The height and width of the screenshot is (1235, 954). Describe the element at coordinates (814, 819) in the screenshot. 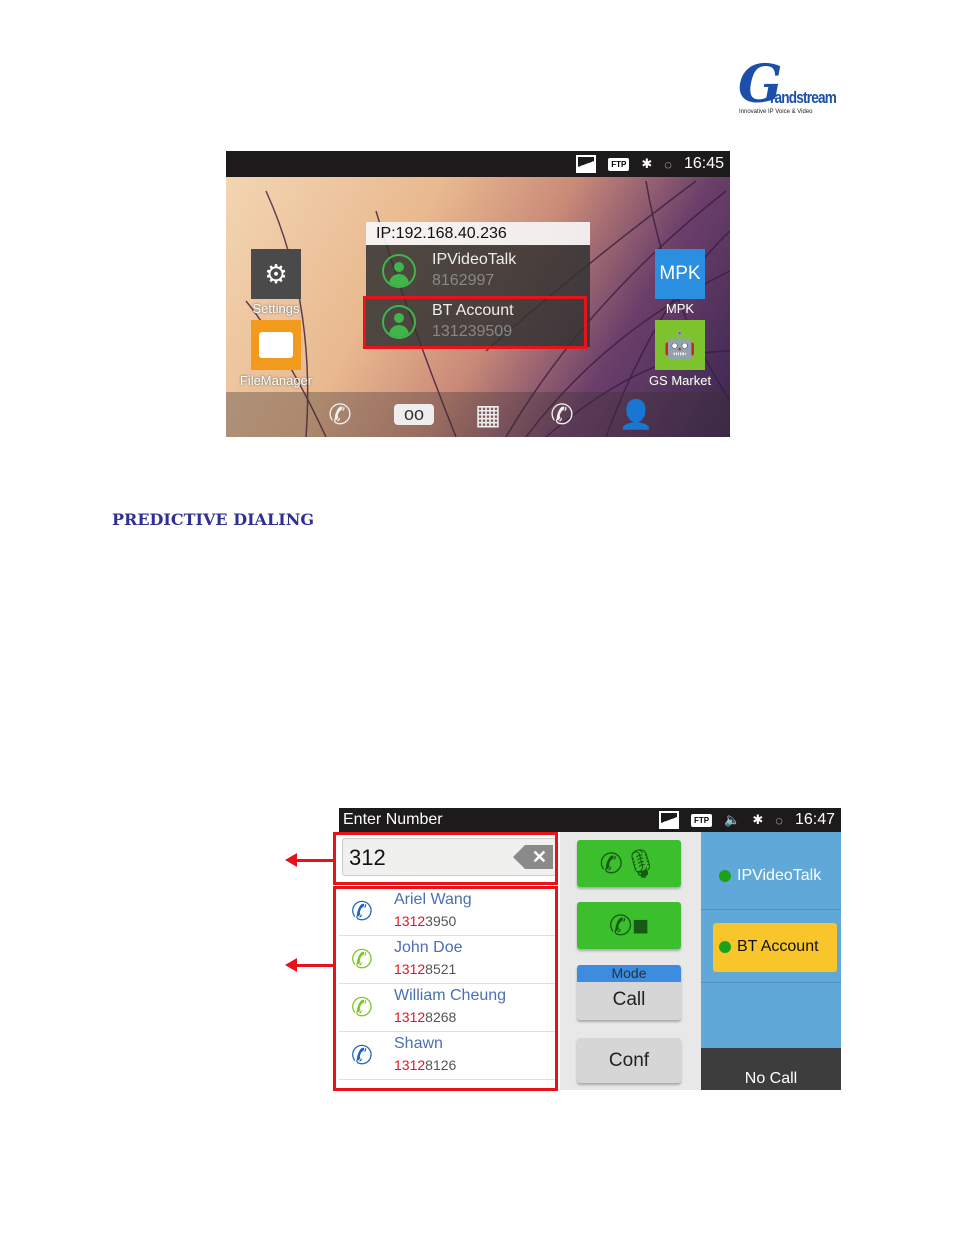

I see `clock: 16:47` at that location.